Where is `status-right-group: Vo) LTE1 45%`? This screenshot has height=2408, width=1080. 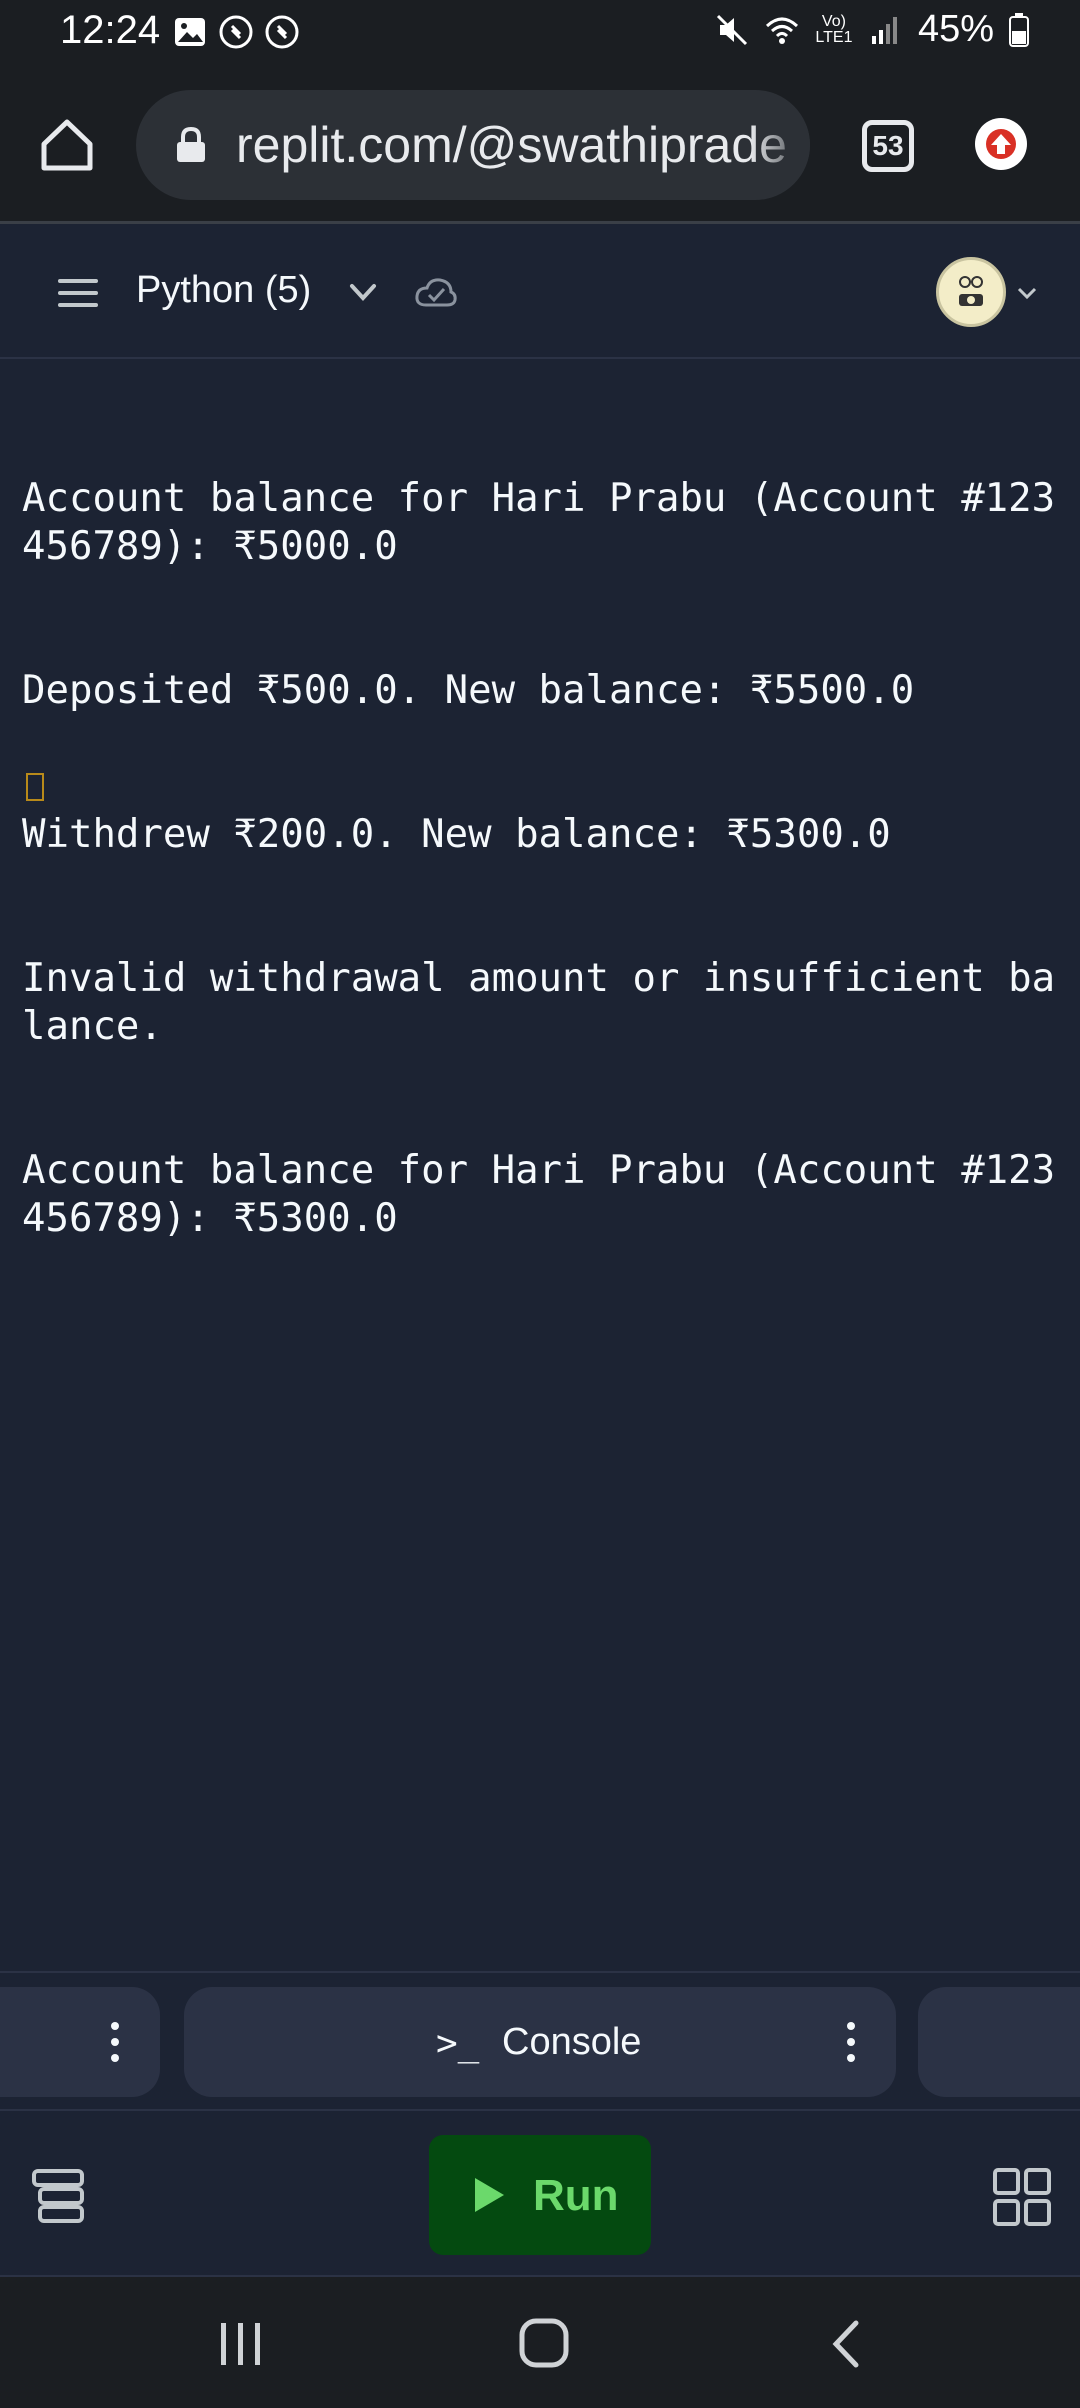 status-right-group: Vo) LTE1 45% is located at coordinates (872, 29).